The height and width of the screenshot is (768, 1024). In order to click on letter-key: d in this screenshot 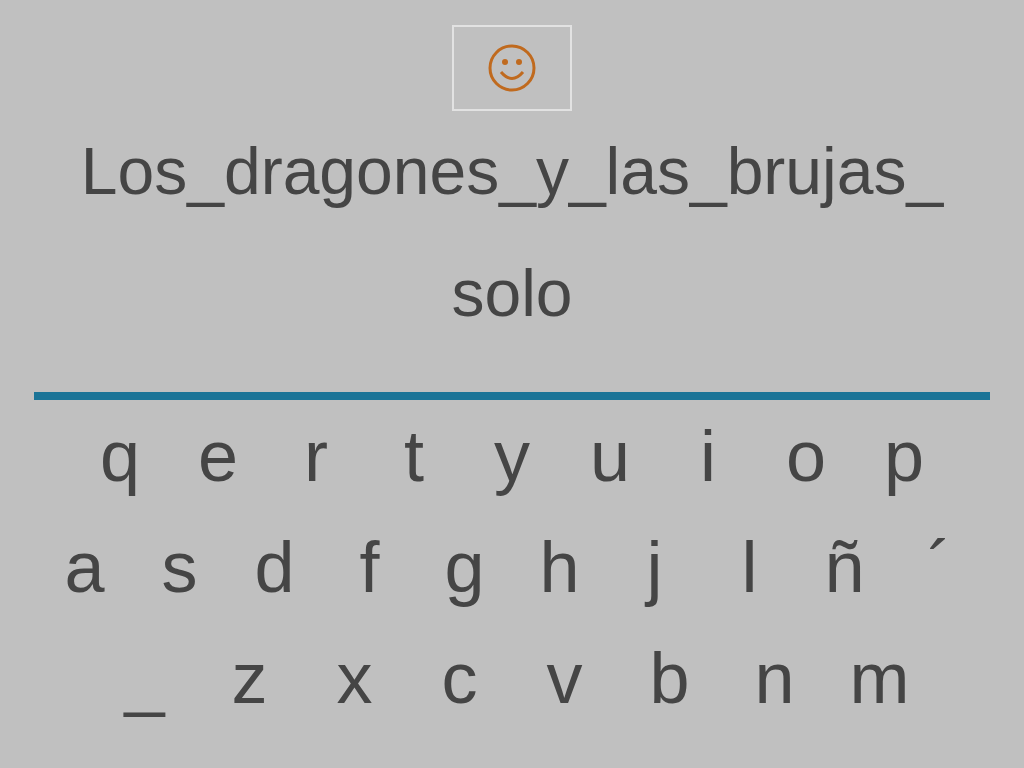, I will do `click(274, 566)`.